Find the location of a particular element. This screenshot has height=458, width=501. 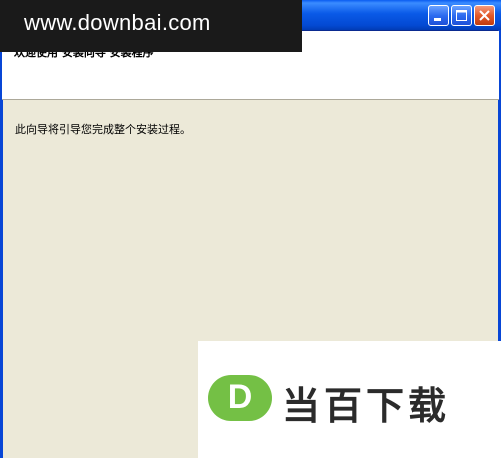

logo-text: 当百下载 is located at coordinates (366, 406).